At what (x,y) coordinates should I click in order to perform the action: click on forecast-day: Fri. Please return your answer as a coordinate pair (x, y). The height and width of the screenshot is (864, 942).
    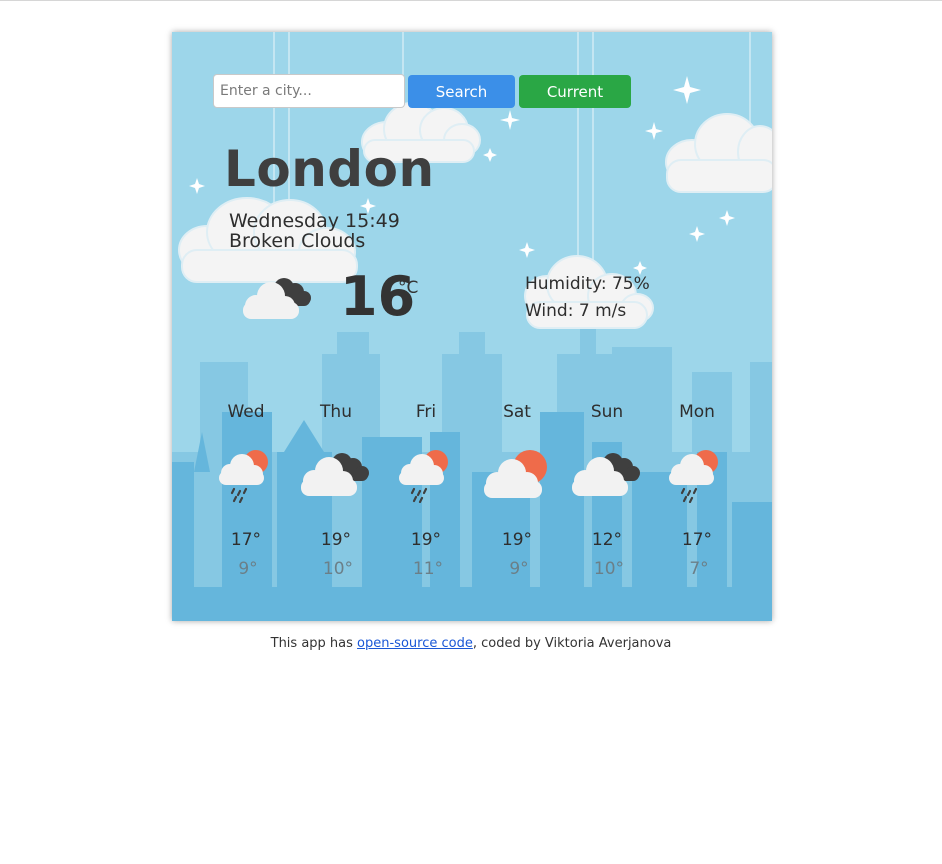
    Looking at the image, I should click on (426, 412).